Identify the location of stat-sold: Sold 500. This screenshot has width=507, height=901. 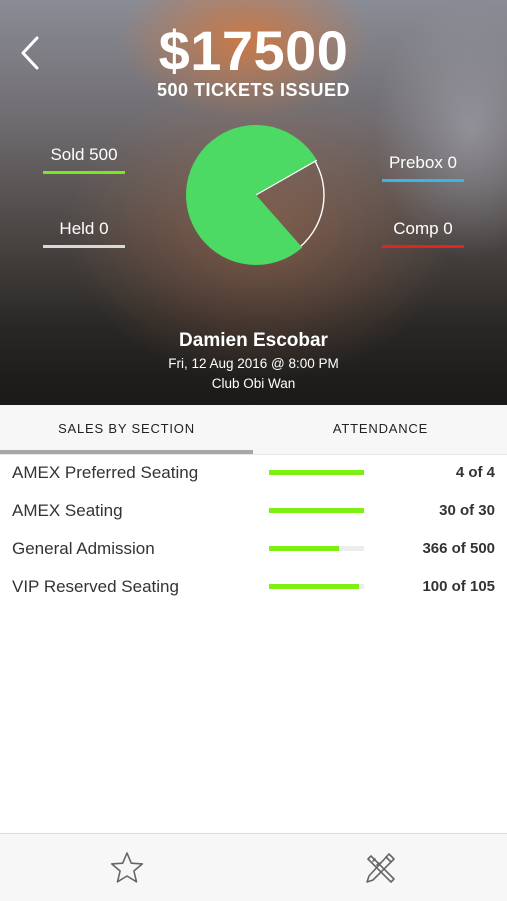
(84, 159).